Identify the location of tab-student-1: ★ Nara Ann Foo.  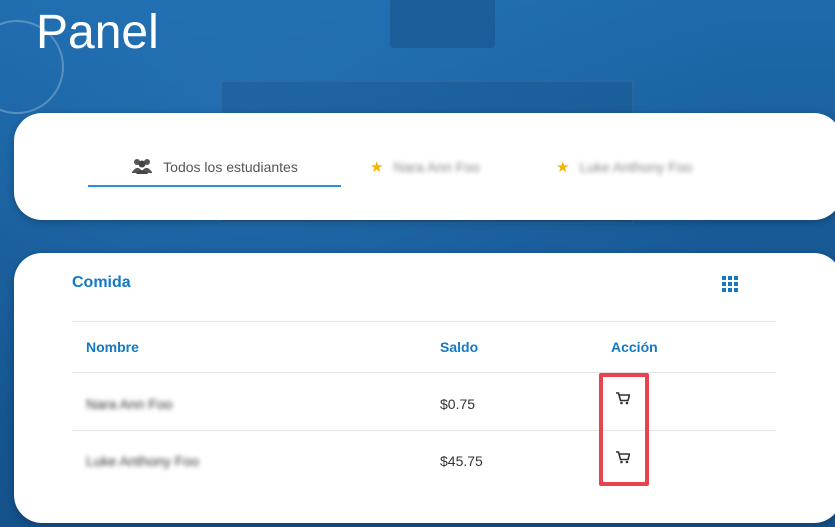
(425, 167).